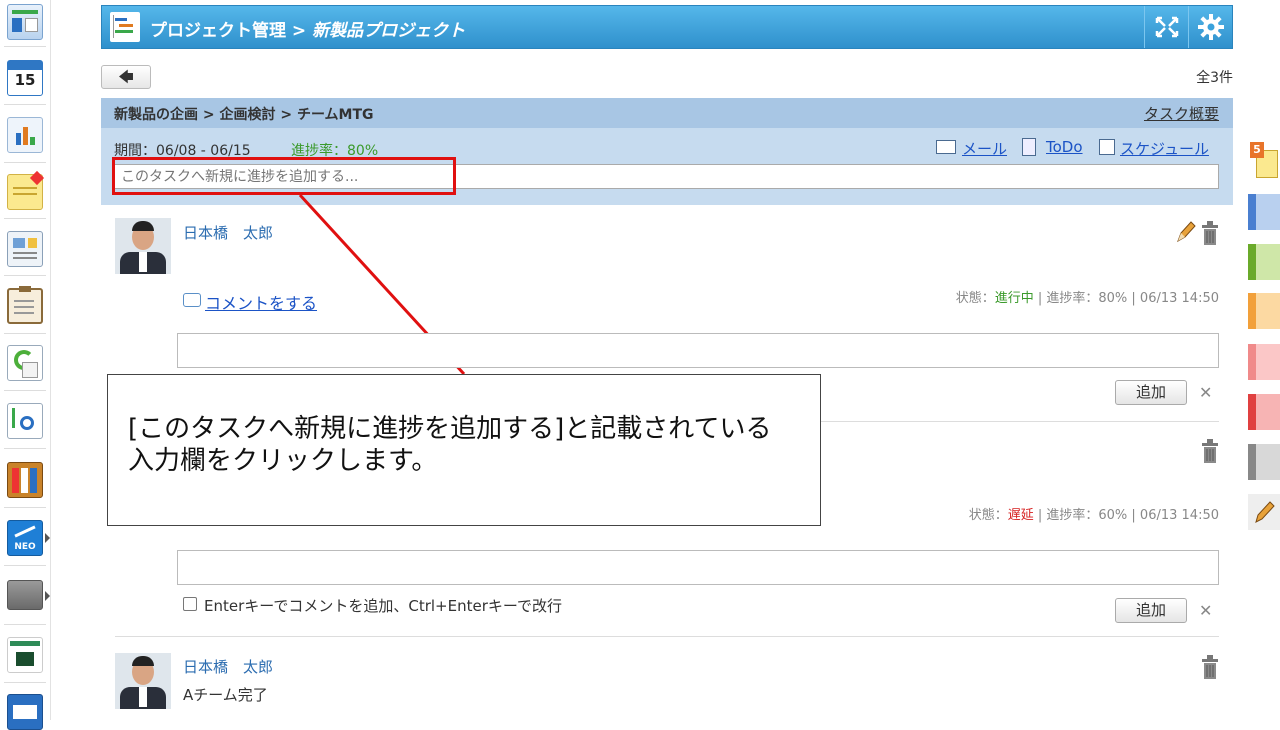 The width and height of the screenshot is (1280, 730). I want to click on calendar-icon: 15, so click(25, 78).